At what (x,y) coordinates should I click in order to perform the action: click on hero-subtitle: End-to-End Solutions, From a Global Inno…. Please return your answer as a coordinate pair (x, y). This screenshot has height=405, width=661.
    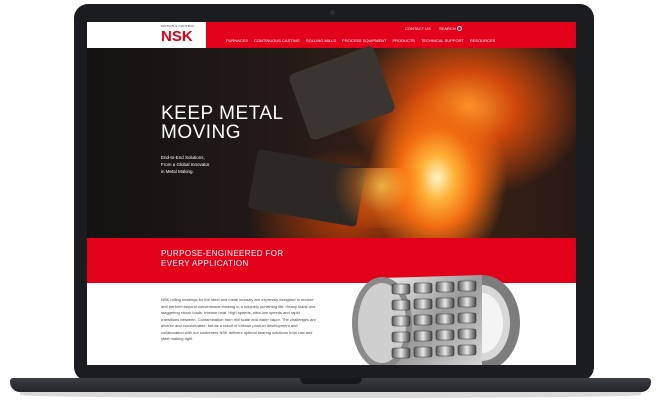
    Looking at the image, I should click on (201, 164).